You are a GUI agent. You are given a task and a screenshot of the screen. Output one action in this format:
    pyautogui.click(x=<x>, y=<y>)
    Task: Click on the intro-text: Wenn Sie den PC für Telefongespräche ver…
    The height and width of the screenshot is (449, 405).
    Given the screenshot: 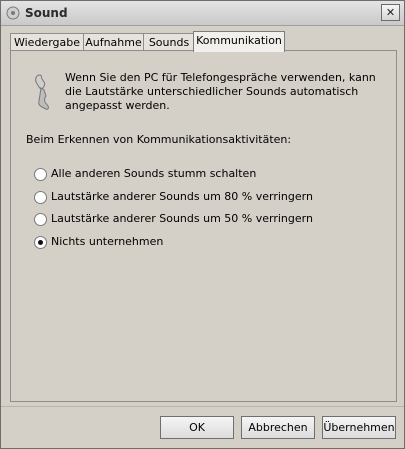 What is the action you would take?
    pyautogui.click(x=220, y=91)
    